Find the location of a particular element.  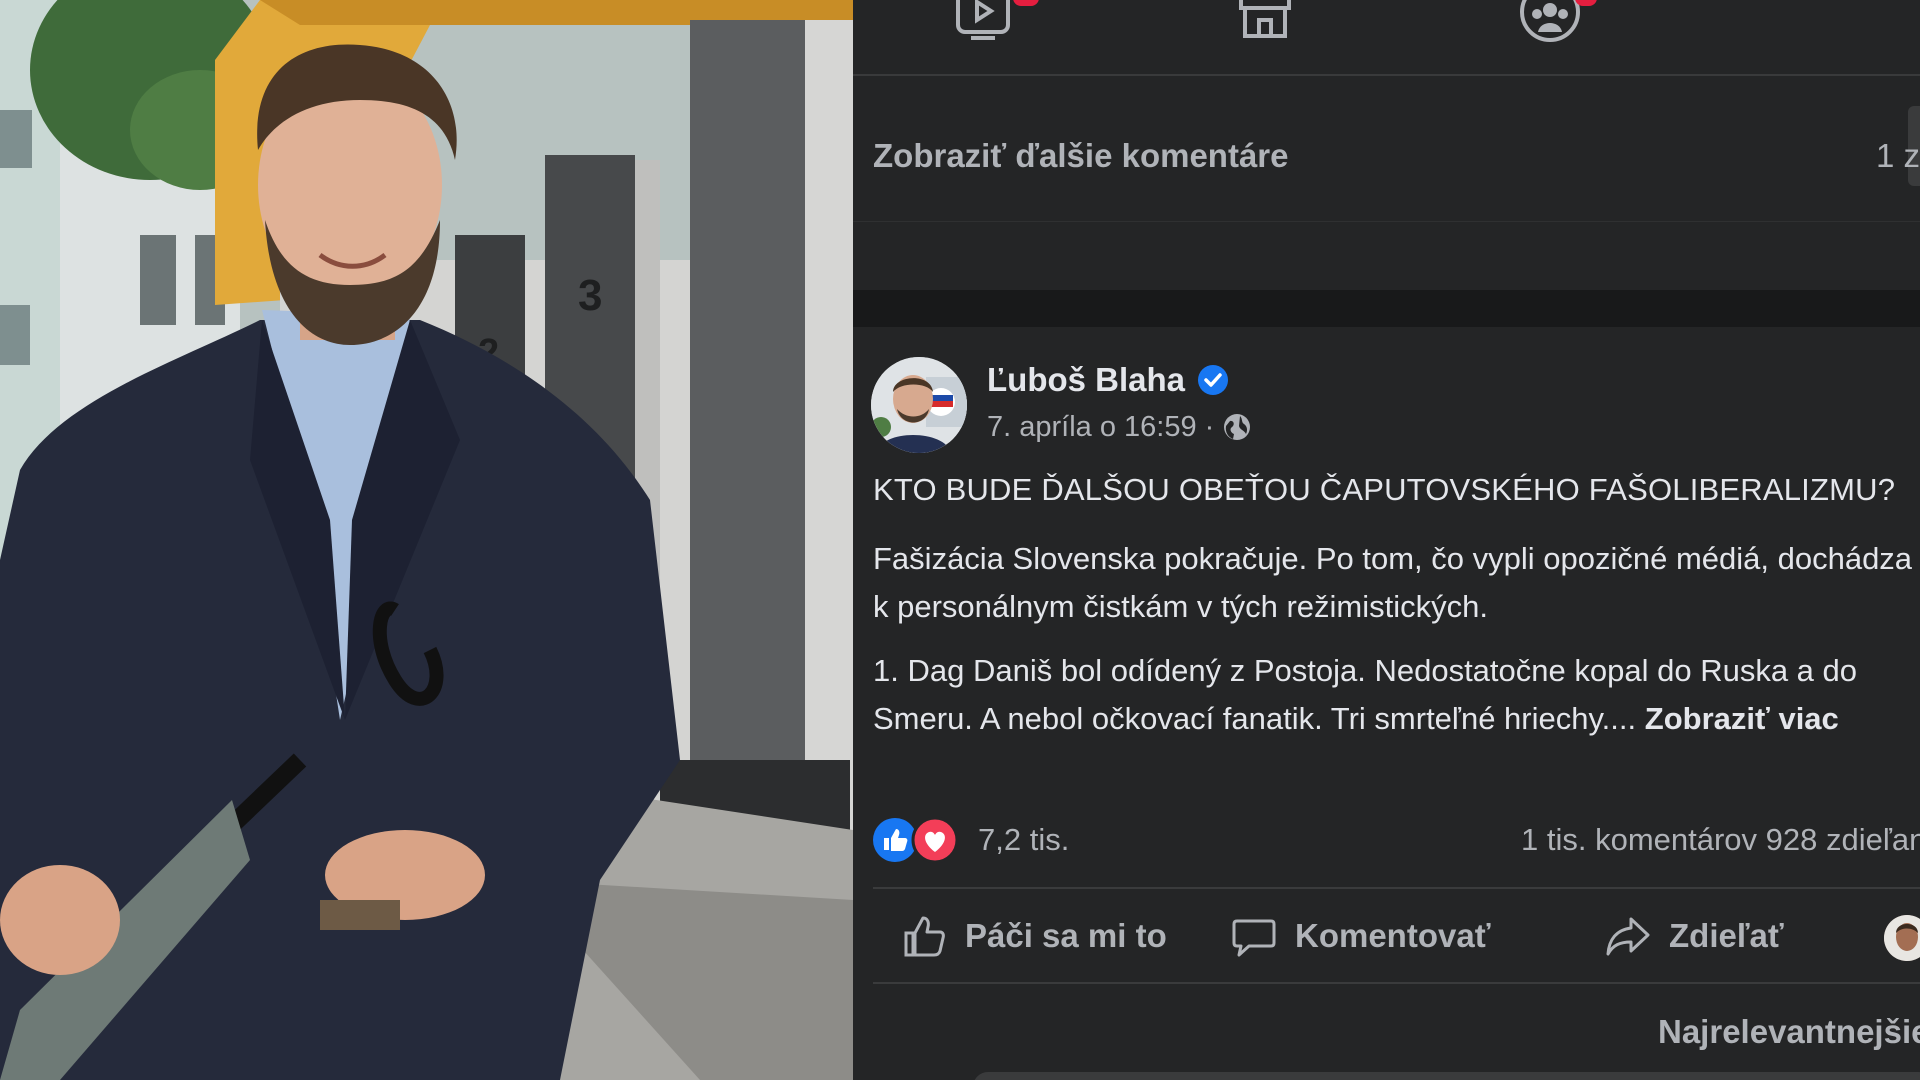

like-button: Páči sa mi to is located at coordinates (1034, 936).